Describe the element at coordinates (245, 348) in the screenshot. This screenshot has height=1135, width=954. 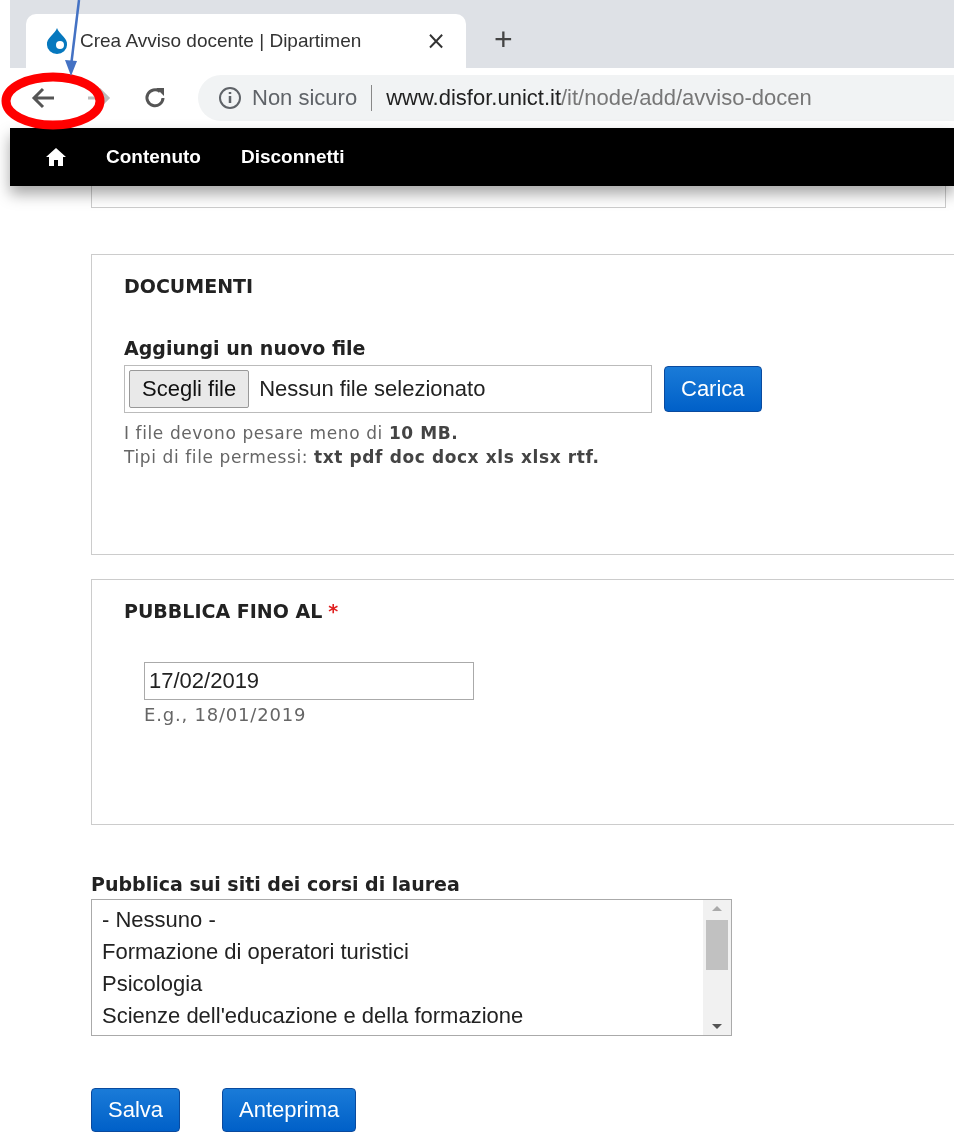
I see `field-label: Aggiungi un nuovo file` at that location.